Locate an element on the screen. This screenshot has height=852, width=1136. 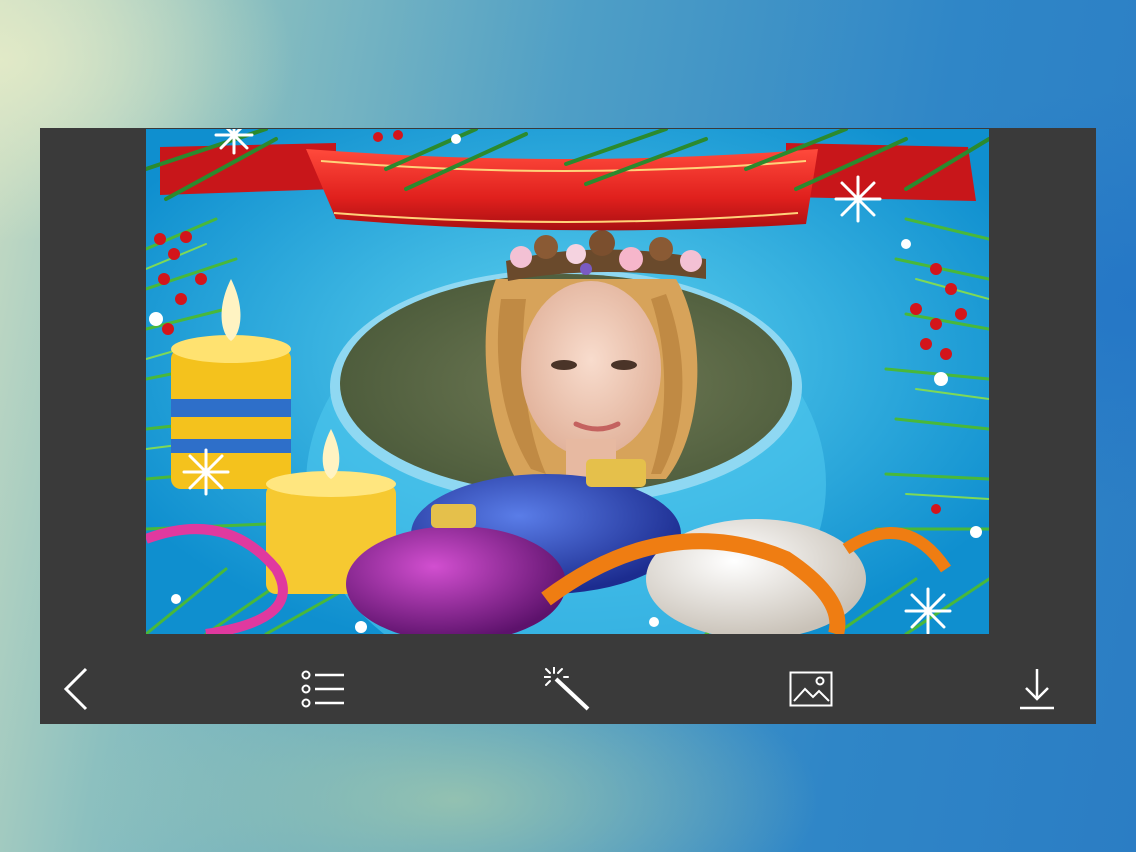
back-button is located at coordinates (77, 689).